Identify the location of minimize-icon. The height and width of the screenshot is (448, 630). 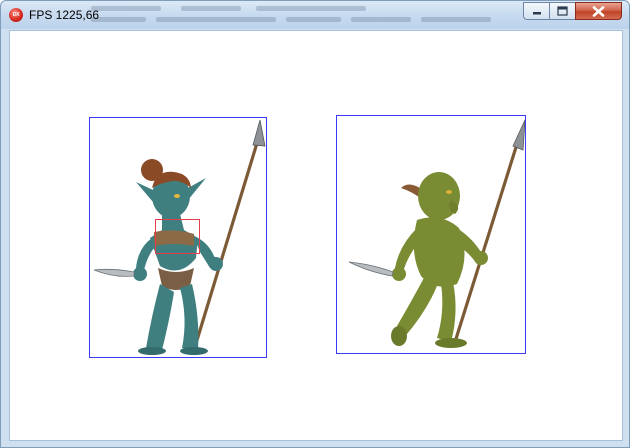
(536, 13).